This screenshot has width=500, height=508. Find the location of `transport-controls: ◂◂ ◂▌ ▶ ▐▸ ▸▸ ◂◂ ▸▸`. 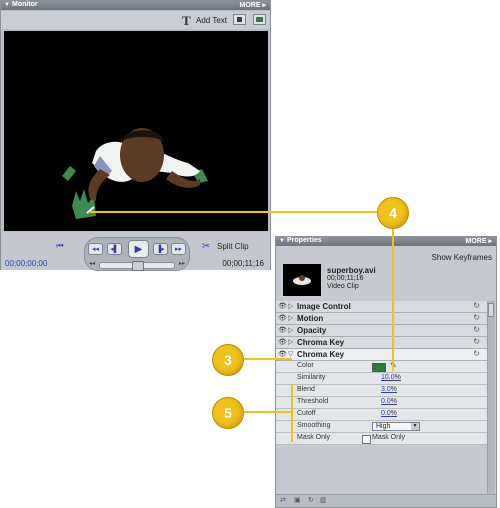

transport-controls: ◂◂ ◂▌ ▶ ▐▸ ▸▸ ◂◂ ▸▸ is located at coordinates (137, 254).